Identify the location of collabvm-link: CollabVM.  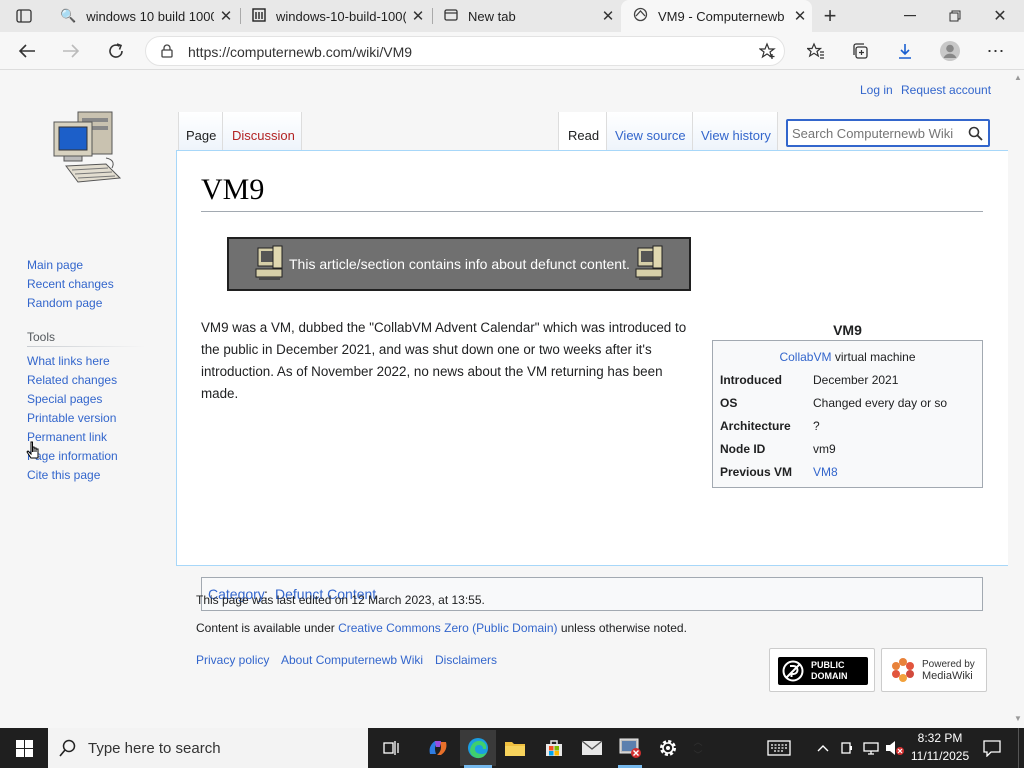
(805, 357).